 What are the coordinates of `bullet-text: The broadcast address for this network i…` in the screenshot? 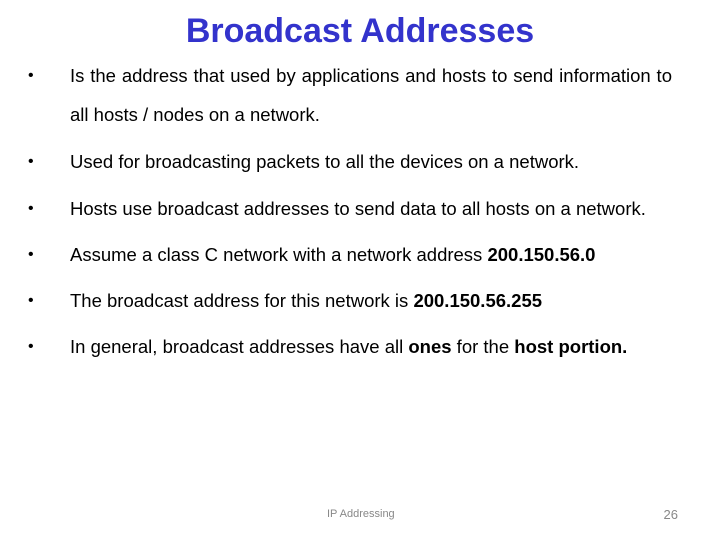 It's located at (242, 300).